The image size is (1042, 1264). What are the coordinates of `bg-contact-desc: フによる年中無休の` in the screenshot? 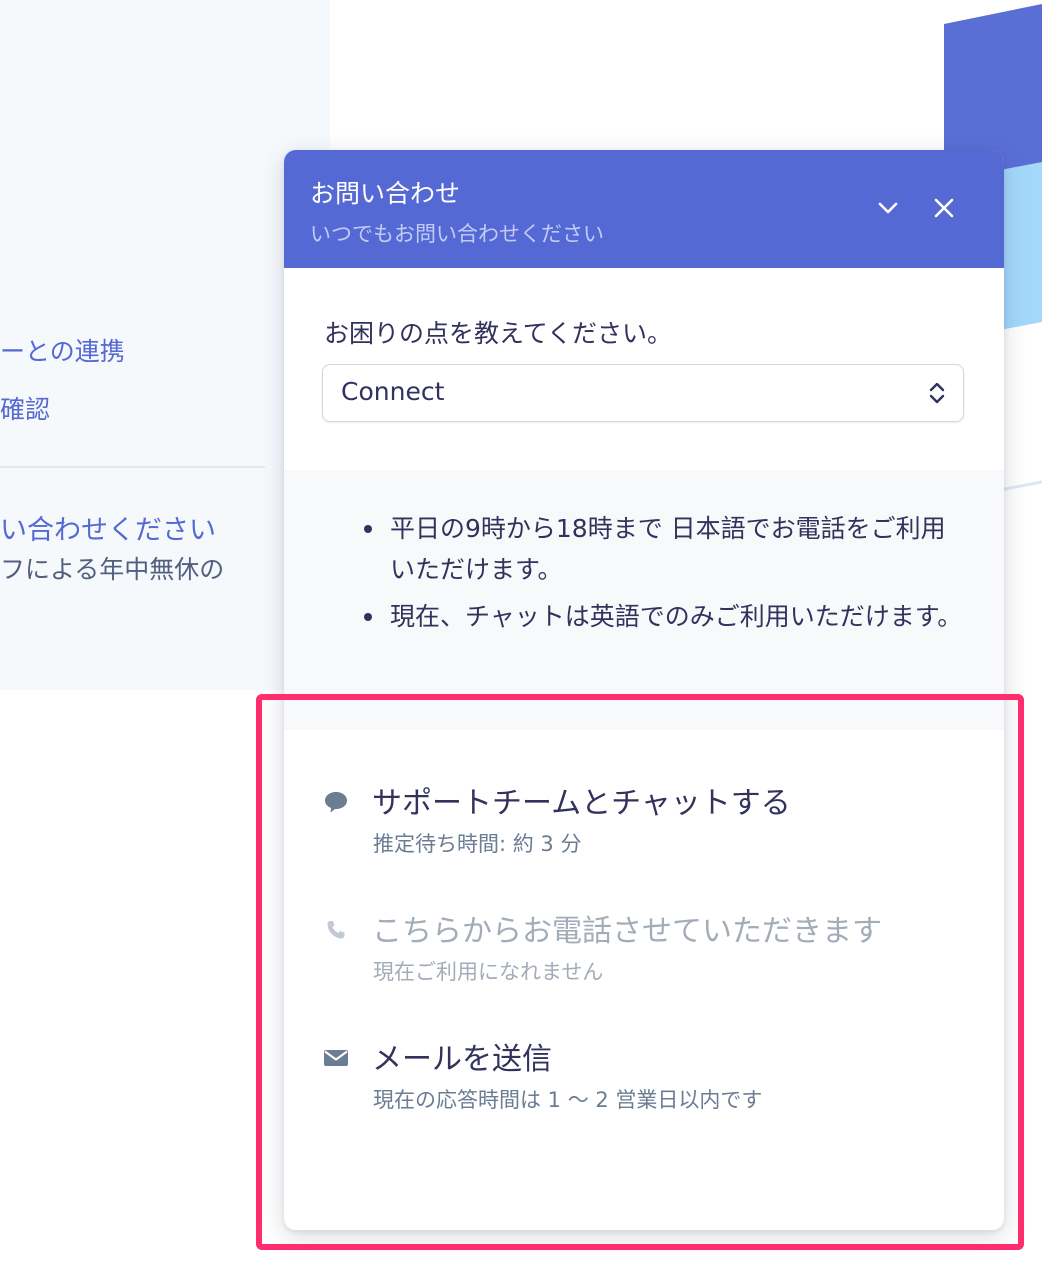 It's located at (112, 569).